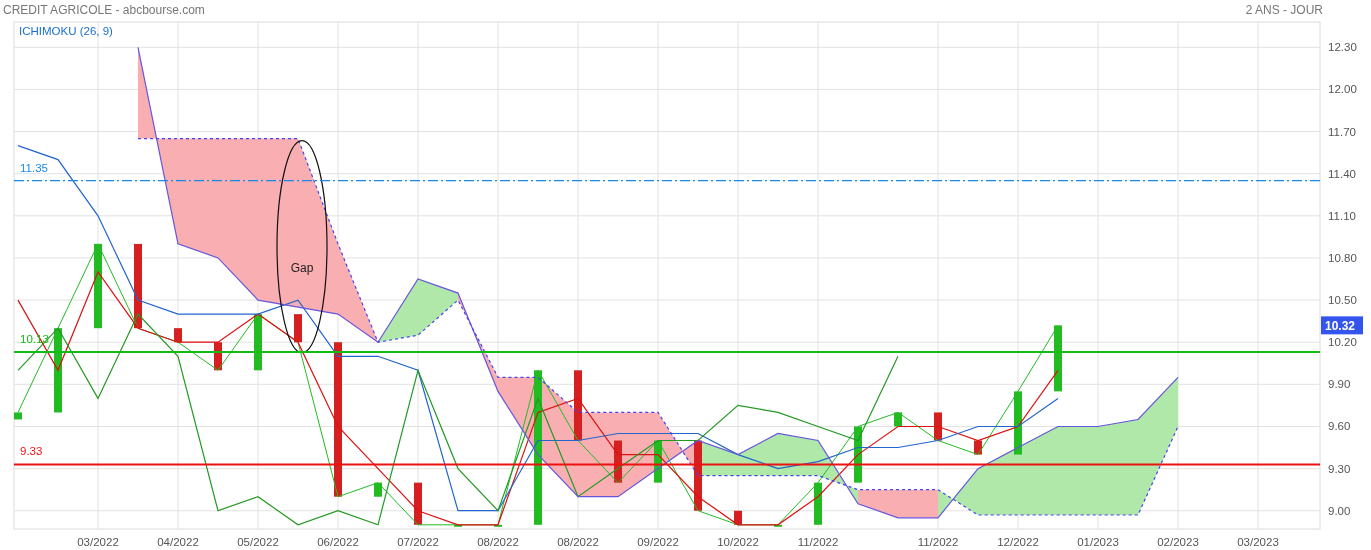 The width and height of the screenshot is (1371, 550). I want to click on y-axis-label: 10.50, so click(1342, 300).